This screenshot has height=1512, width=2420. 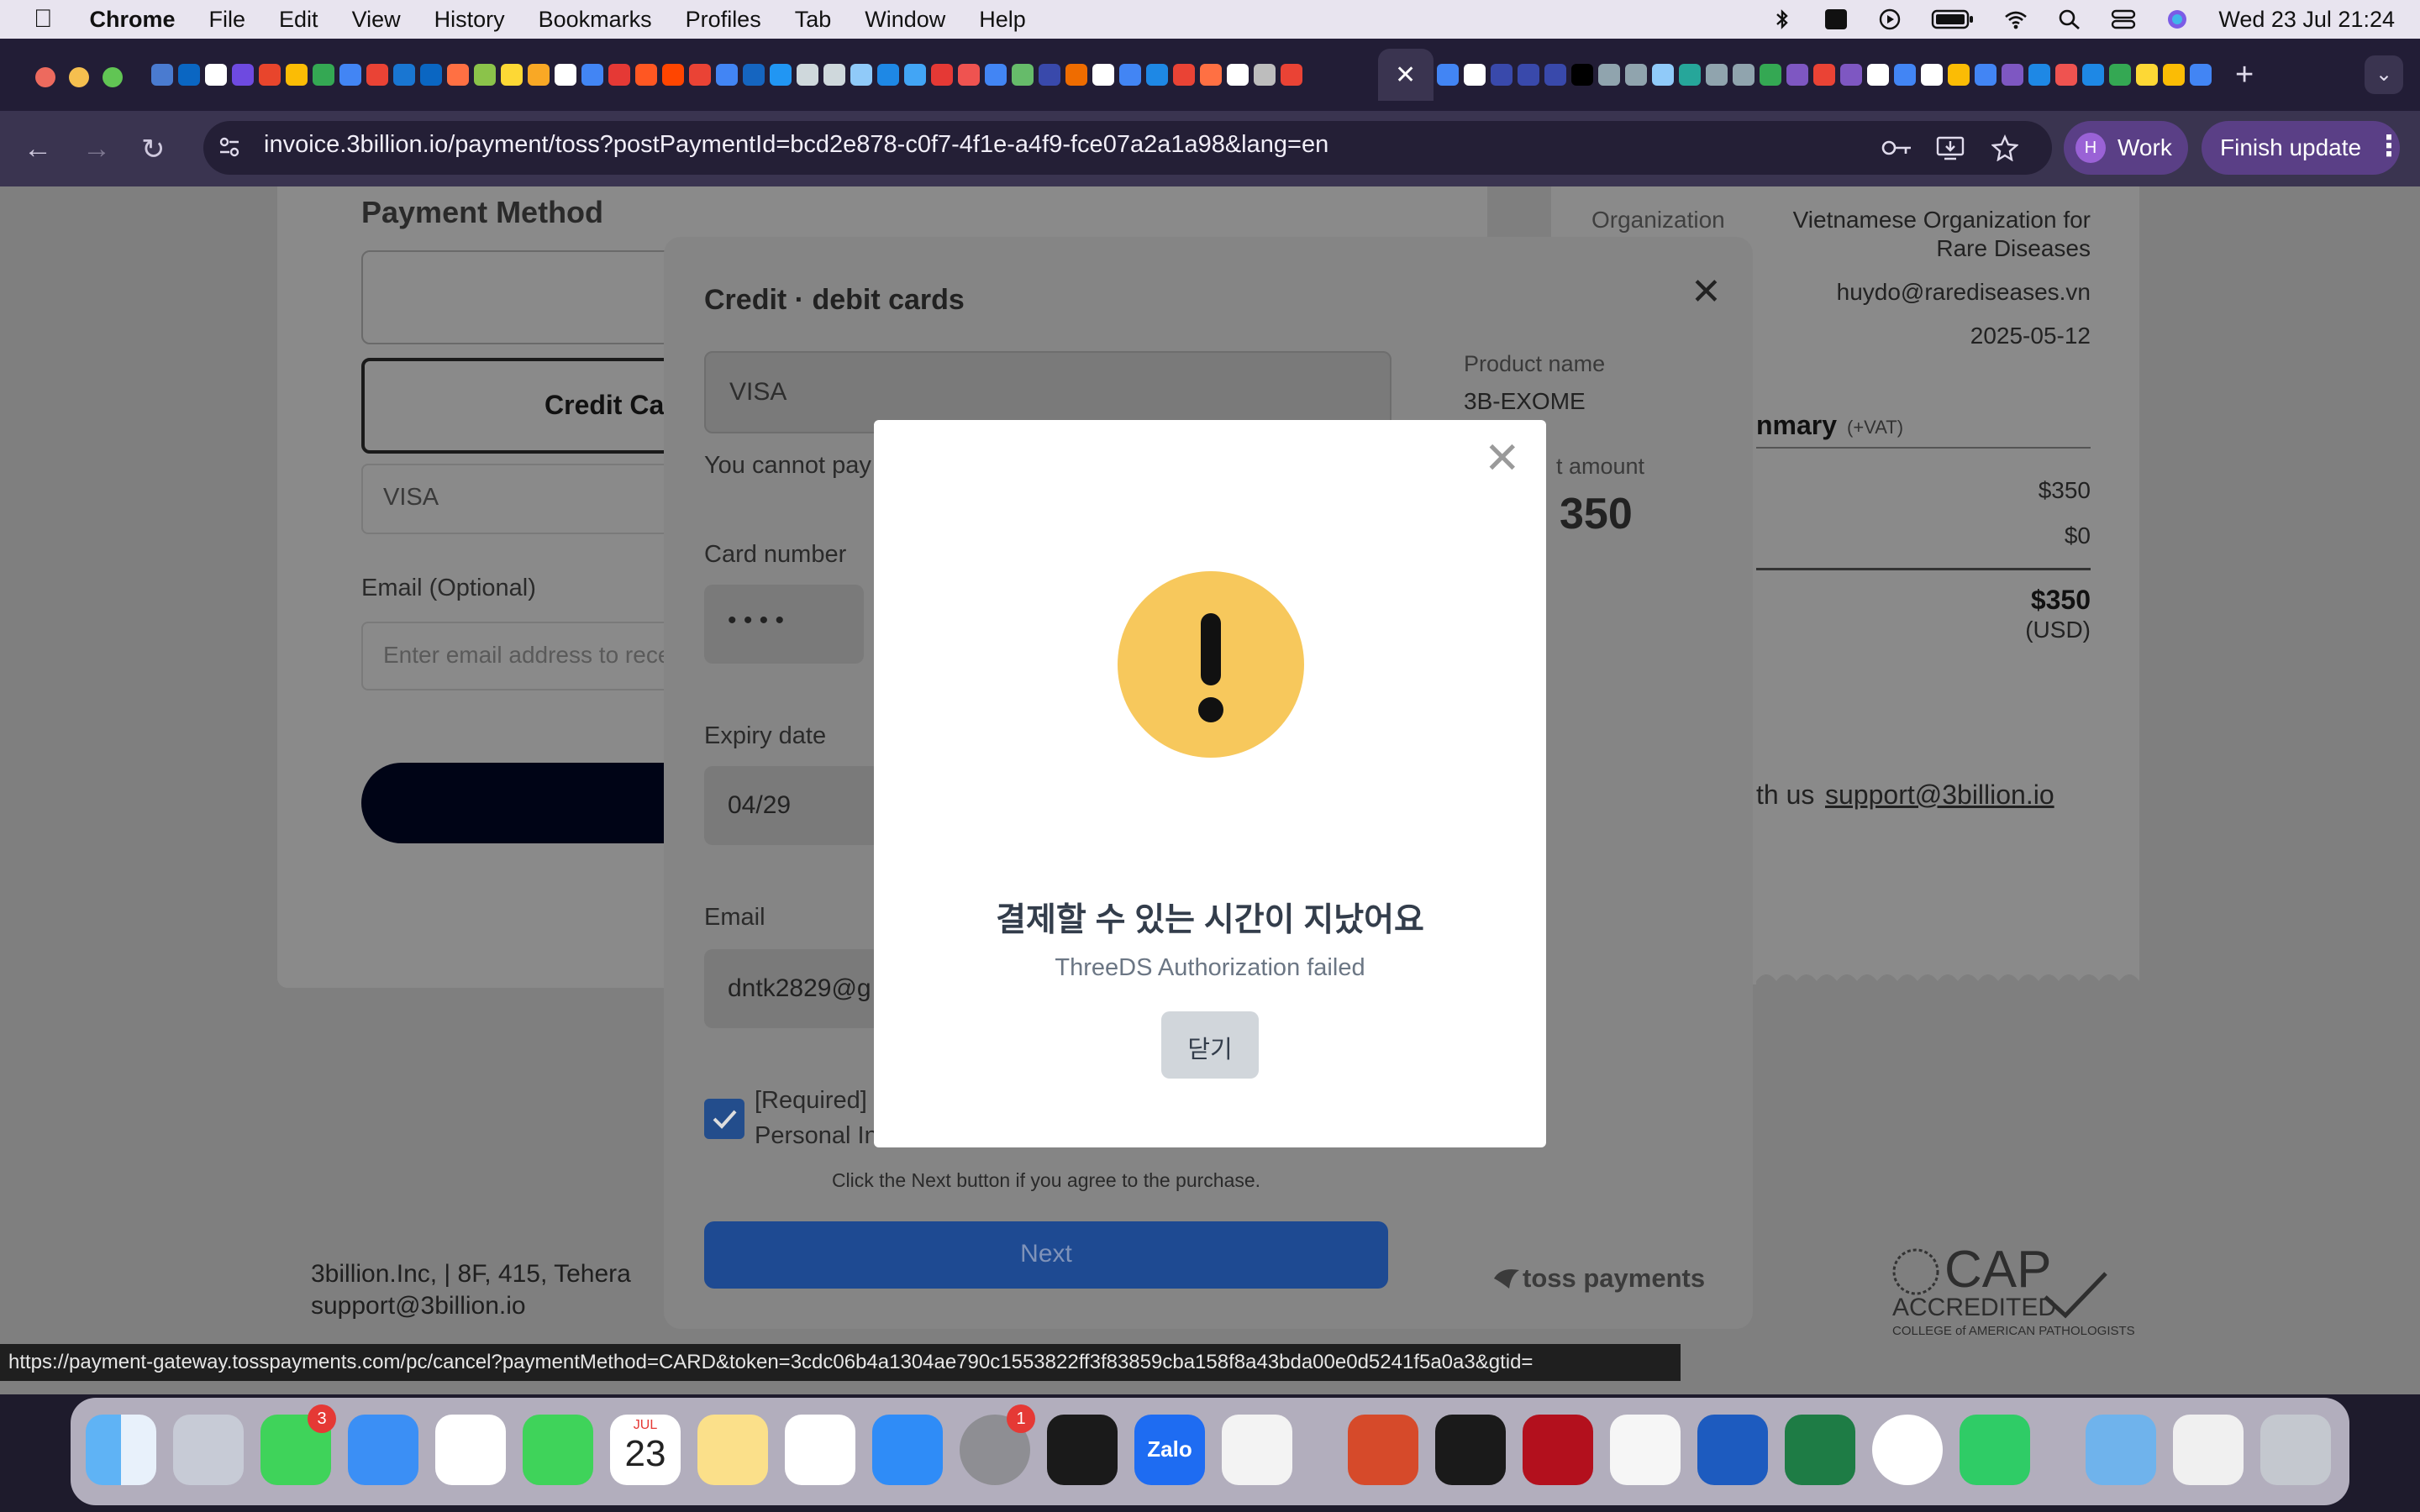 I want to click on window-close-button, so click(x=45, y=77).